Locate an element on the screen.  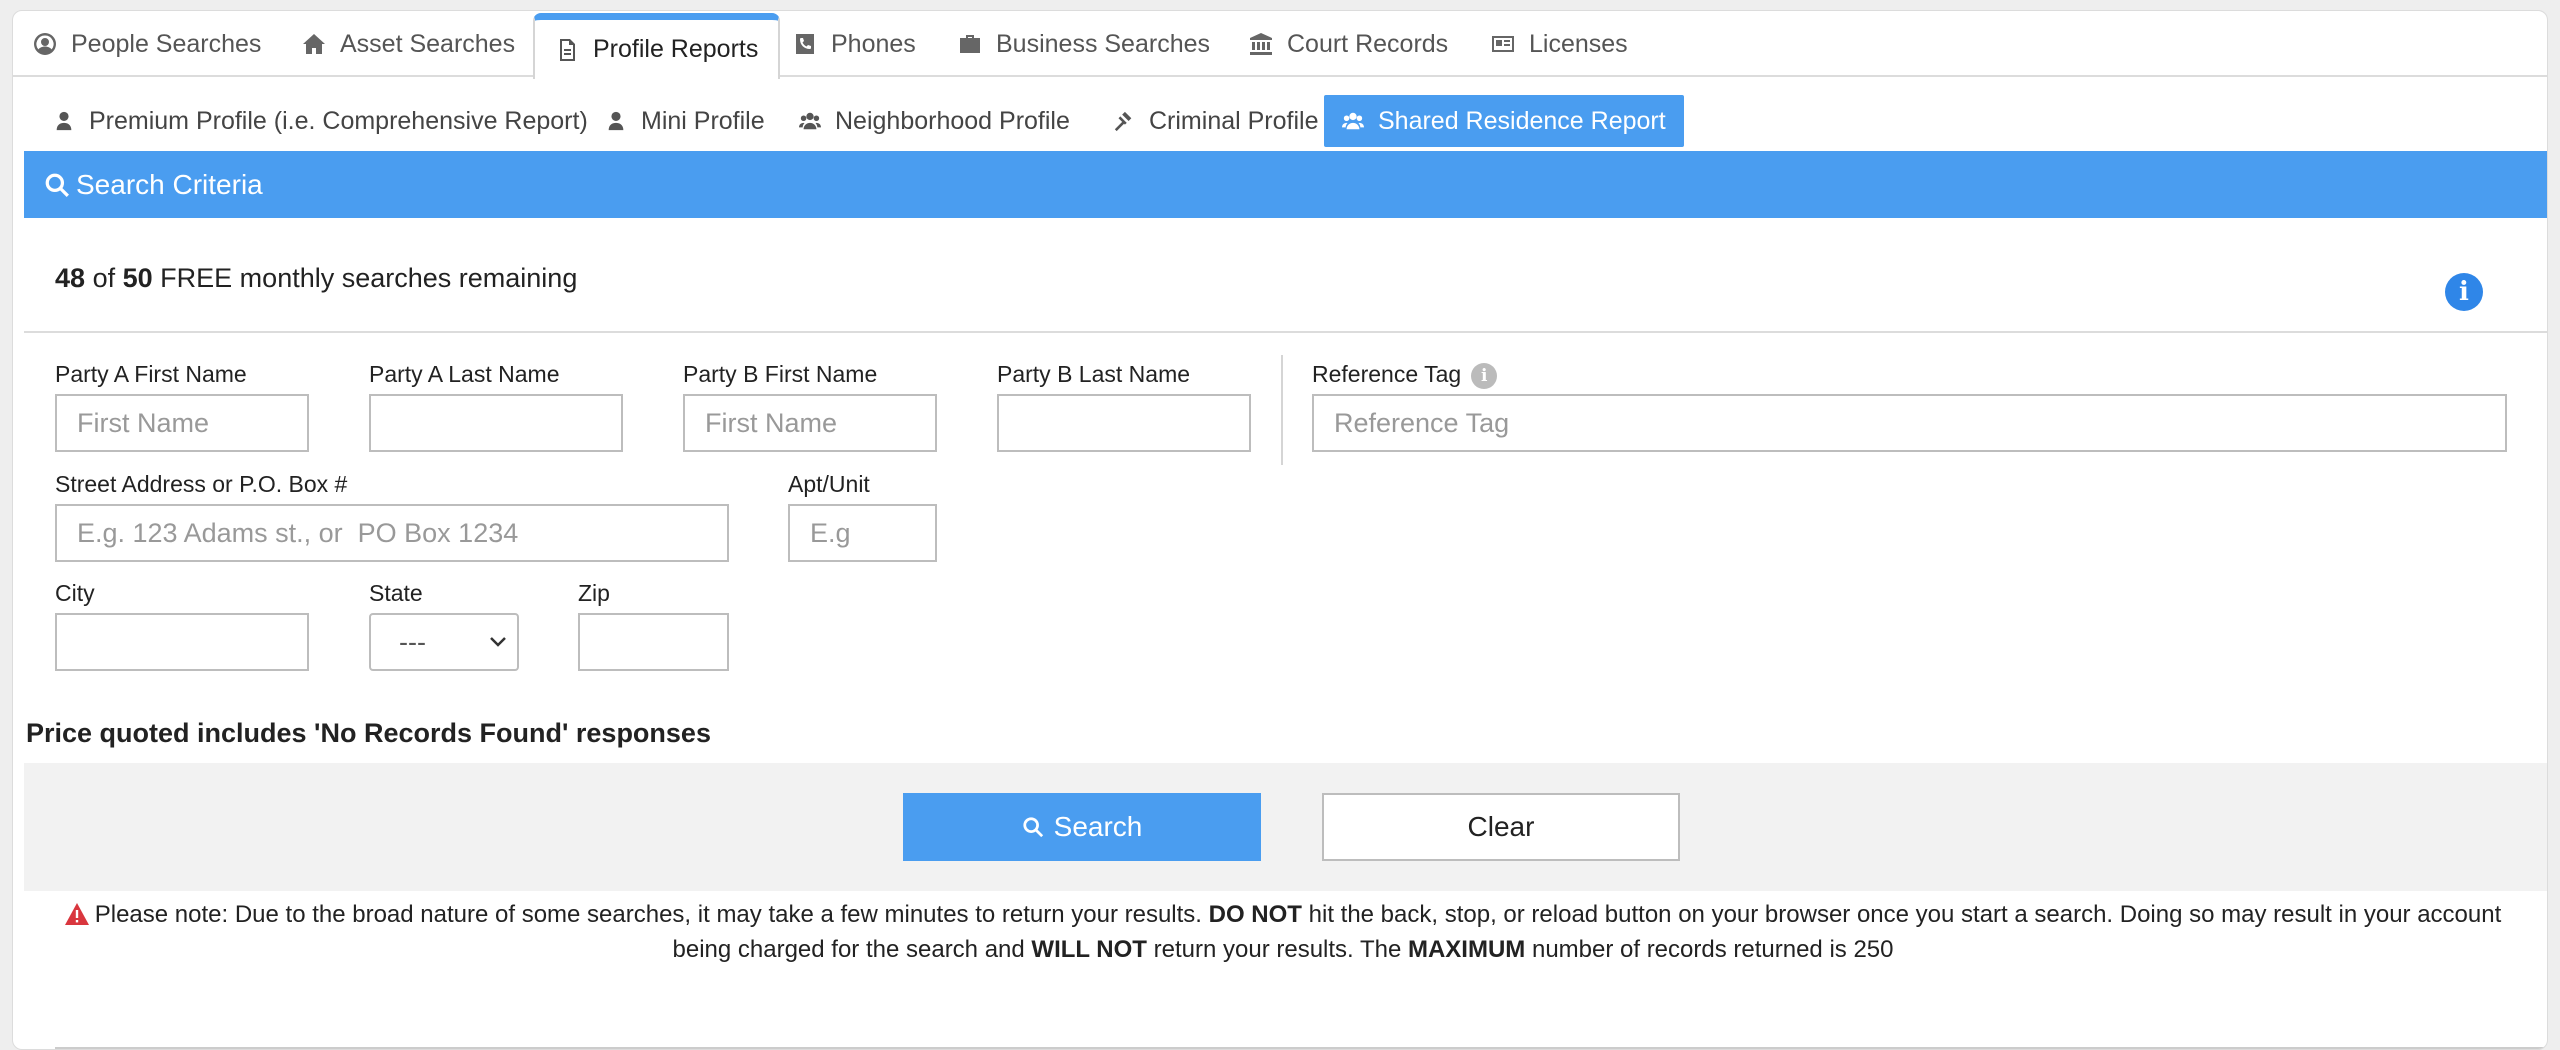
street-label: Street Address or P.O. Box # is located at coordinates (201, 484).